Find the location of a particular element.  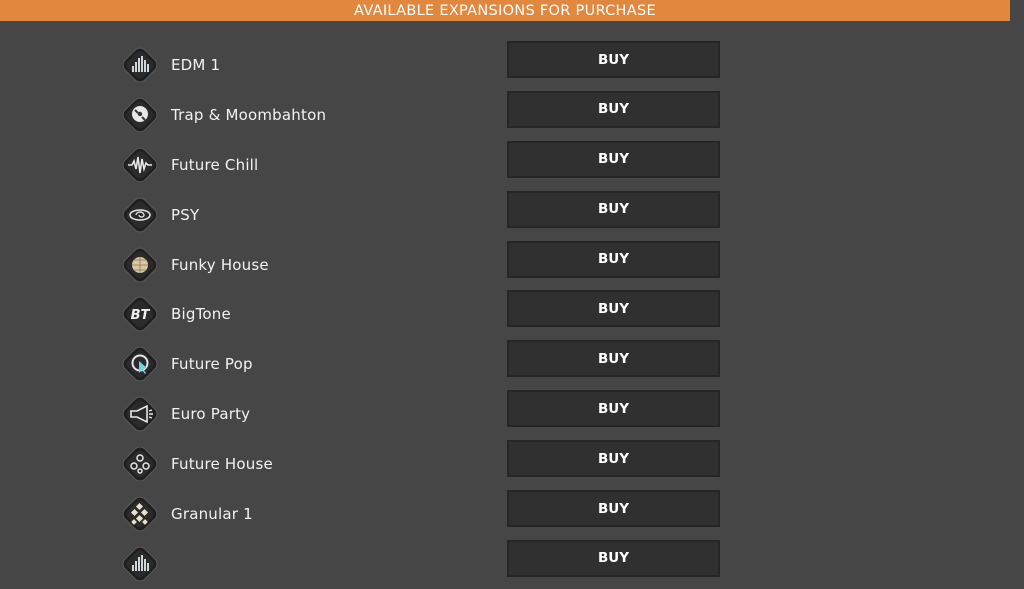

expansion-name: PSY is located at coordinates (185, 214).